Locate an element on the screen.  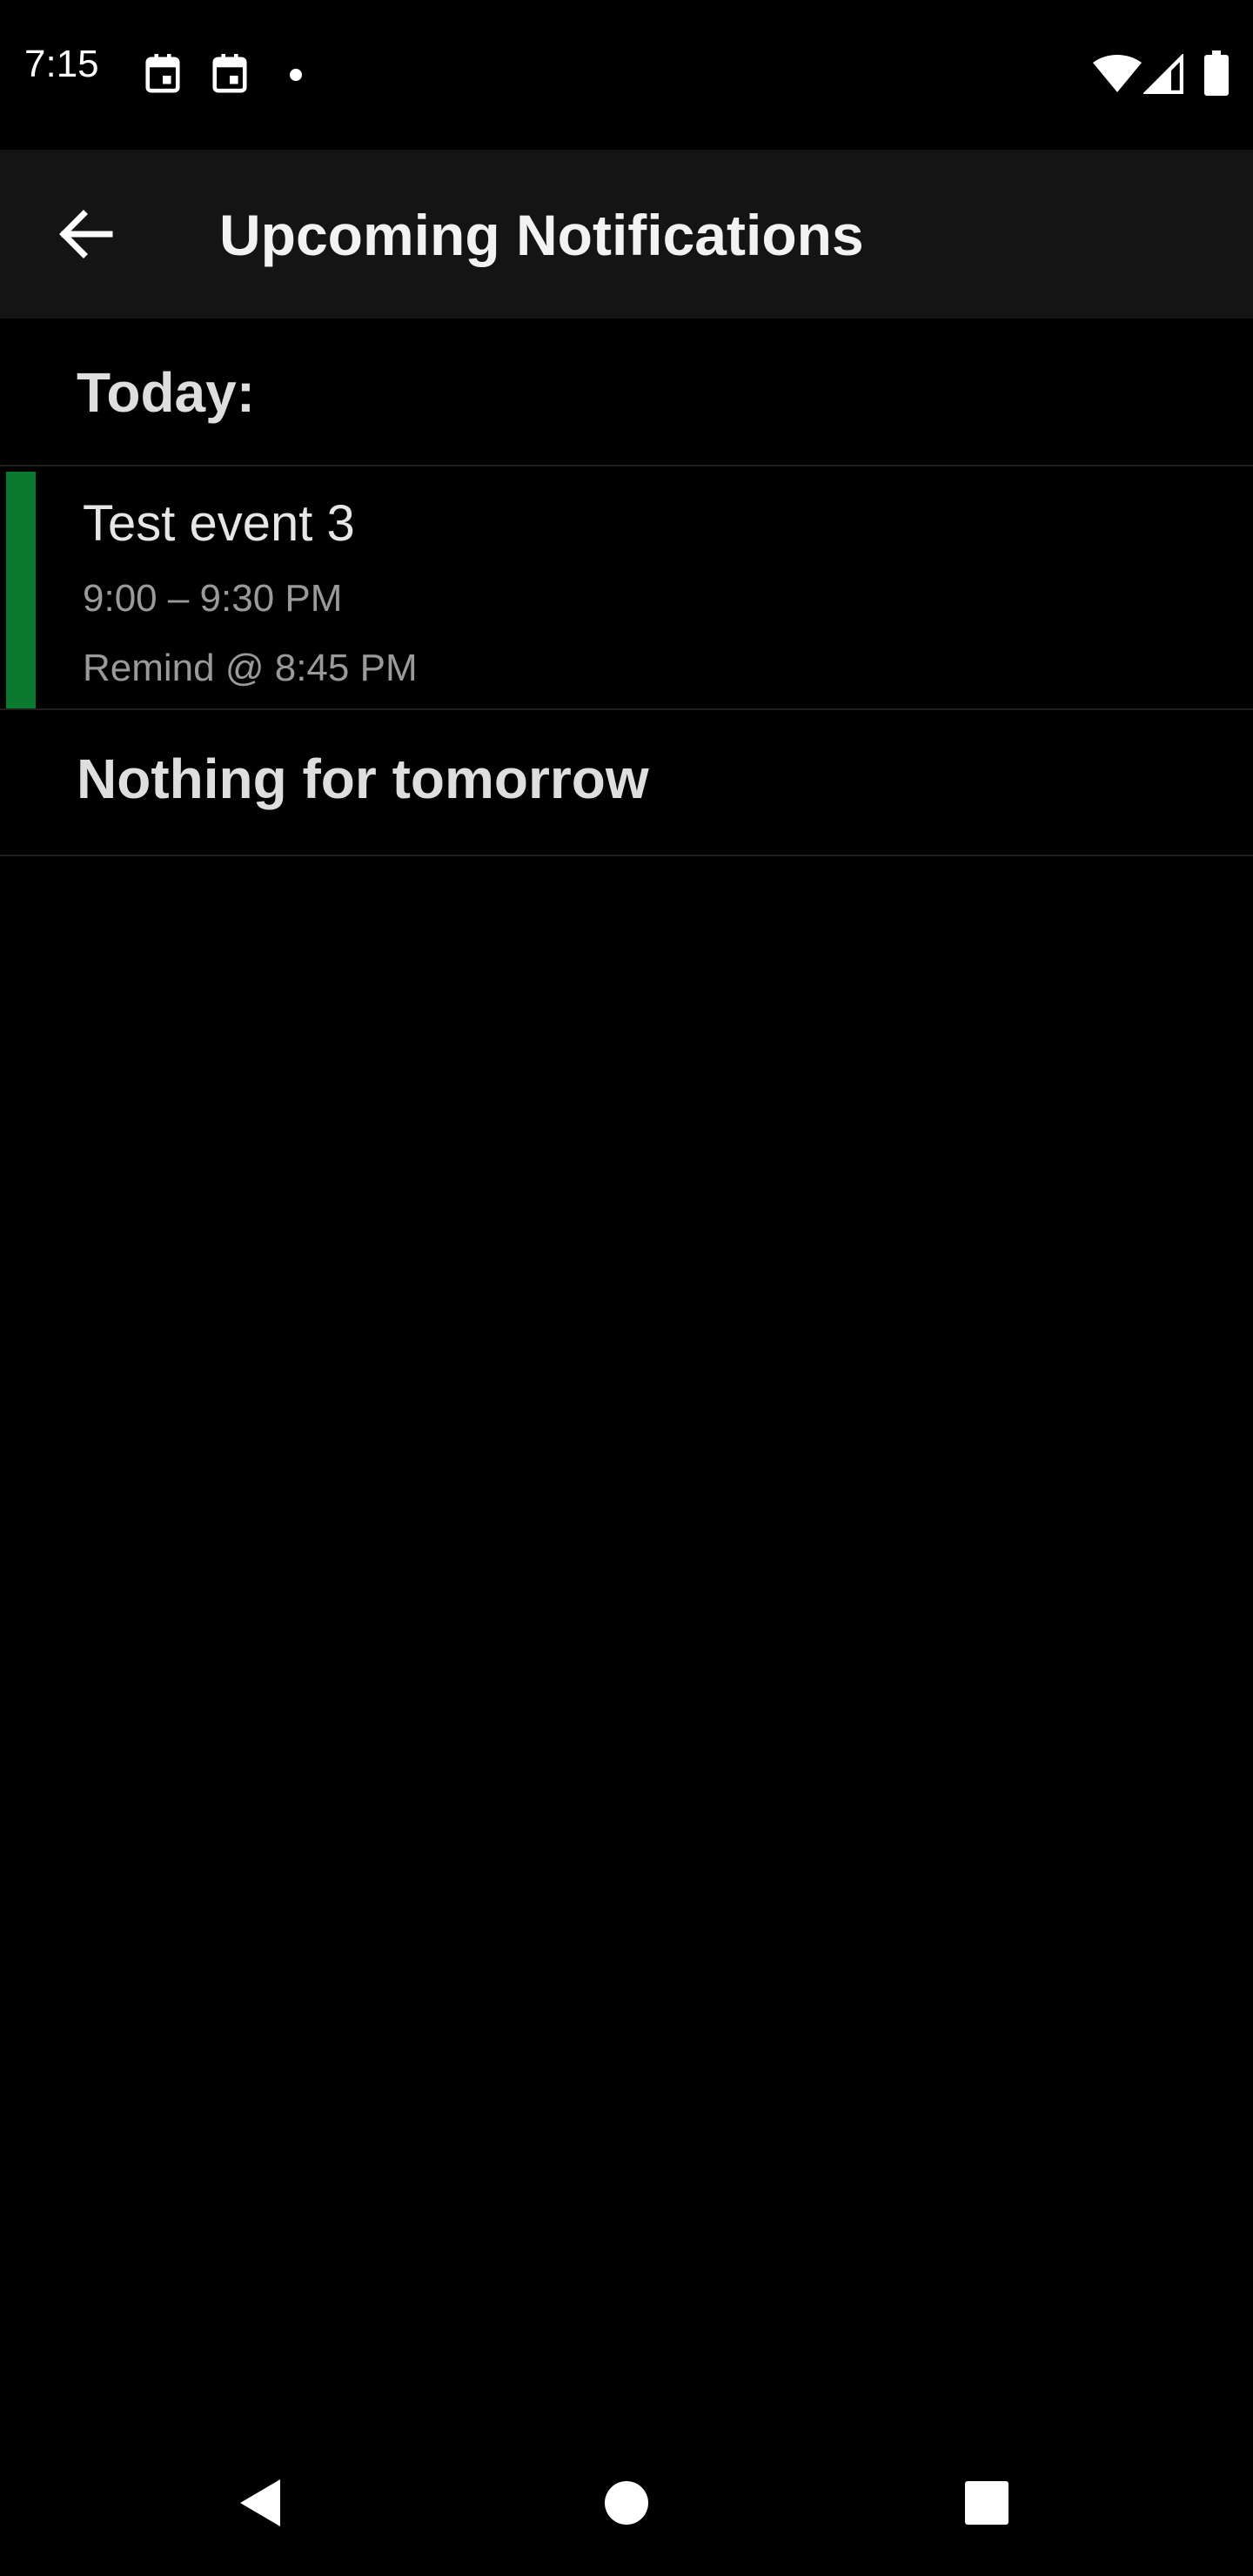
signal-icon is located at coordinates (1163, 74).